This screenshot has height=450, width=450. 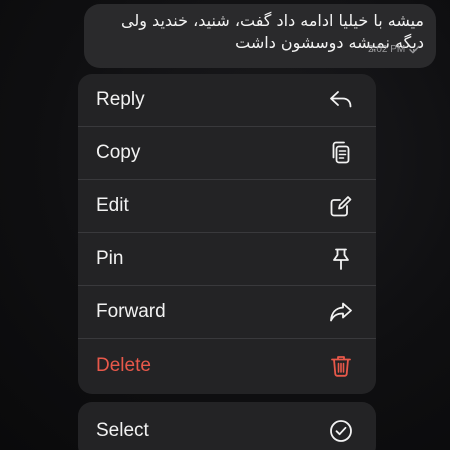 I want to click on menu-item-forward: Forward, so click(x=227, y=312).